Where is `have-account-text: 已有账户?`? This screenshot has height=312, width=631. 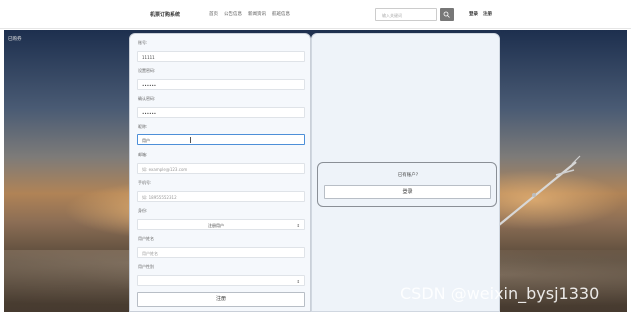
have-account-text: 已有账户? is located at coordinates (408, 175).